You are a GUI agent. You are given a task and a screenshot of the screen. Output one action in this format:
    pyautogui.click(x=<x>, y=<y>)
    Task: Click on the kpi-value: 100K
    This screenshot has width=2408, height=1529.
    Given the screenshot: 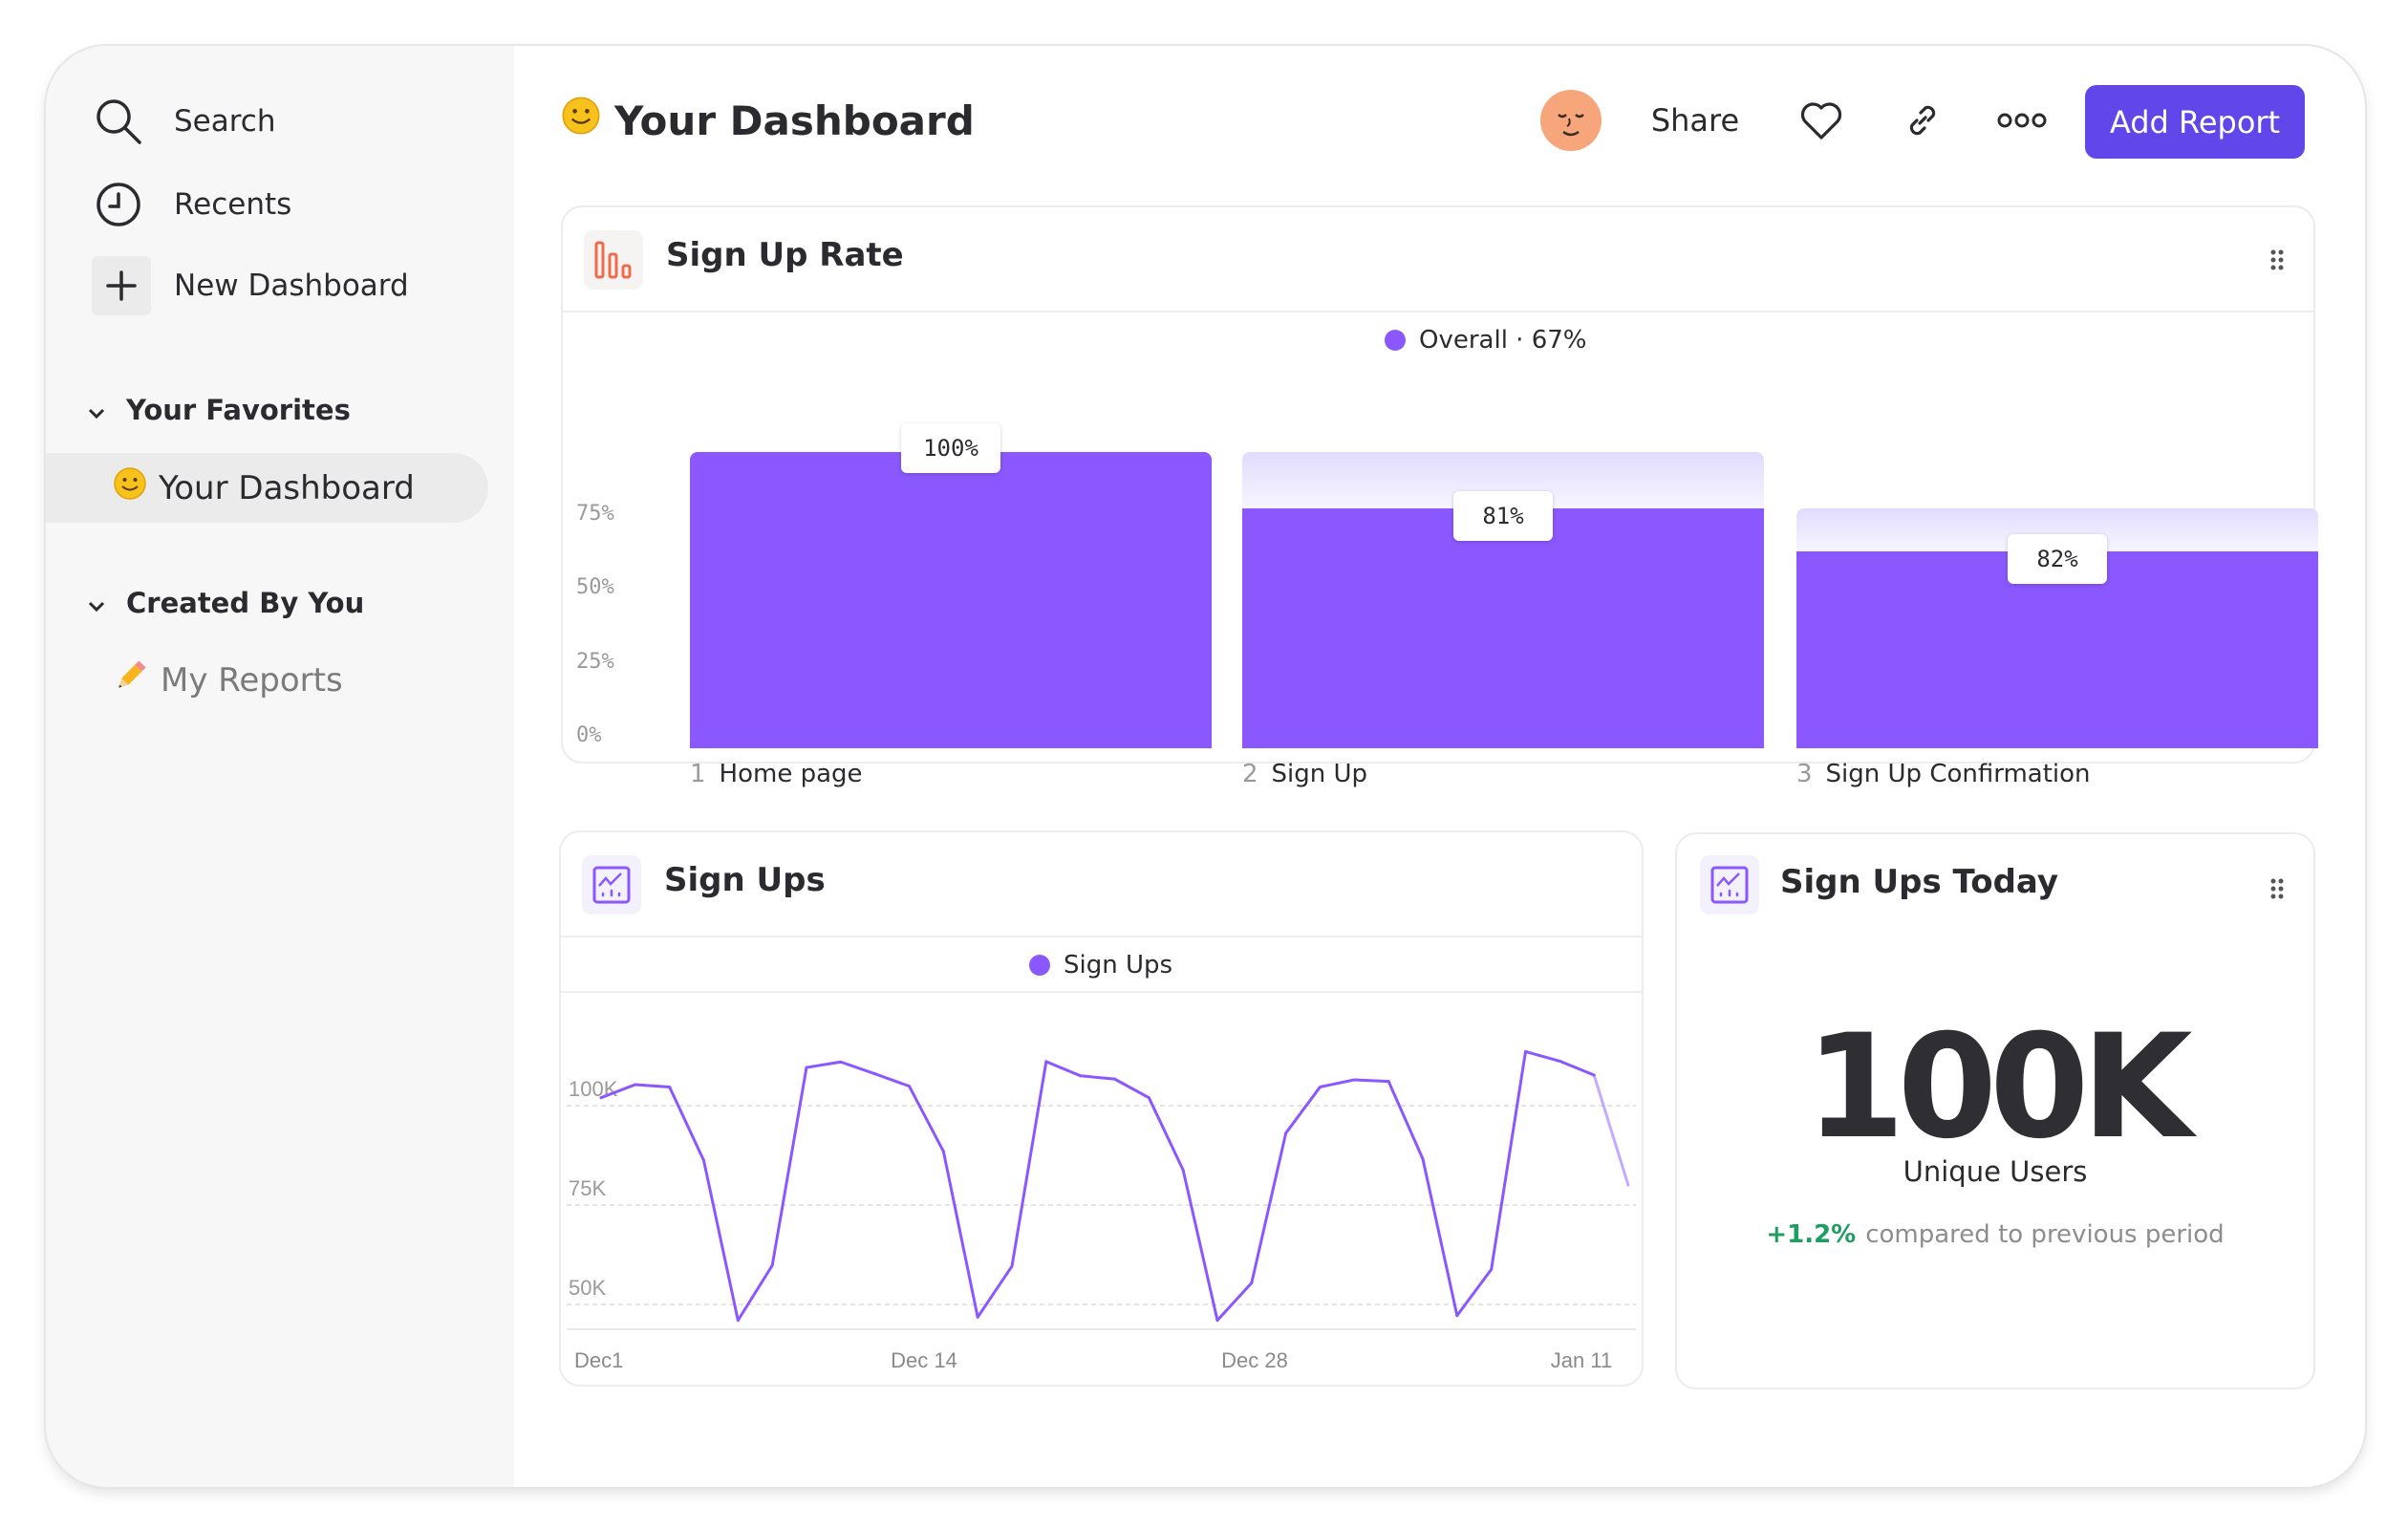 What is the action you would take?
    pyautogui.click(x=1998, y=1087)
    